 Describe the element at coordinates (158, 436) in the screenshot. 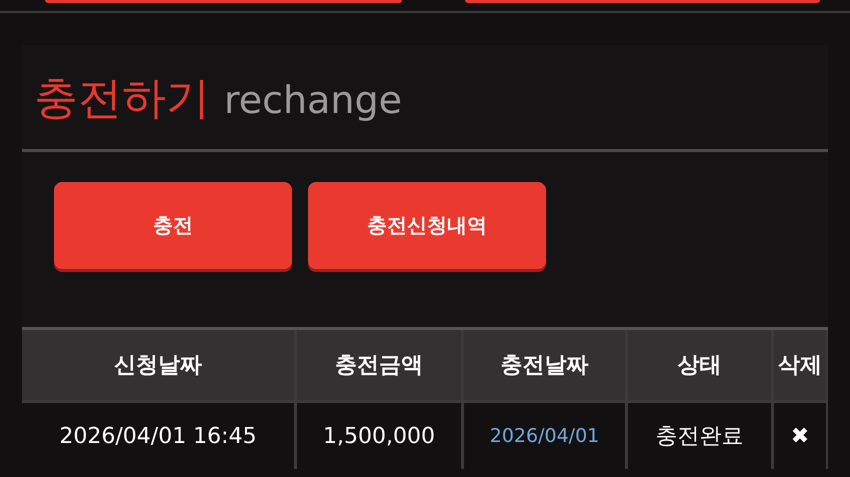

I see `table-cell: 2026/04/01 16:45` at that location.